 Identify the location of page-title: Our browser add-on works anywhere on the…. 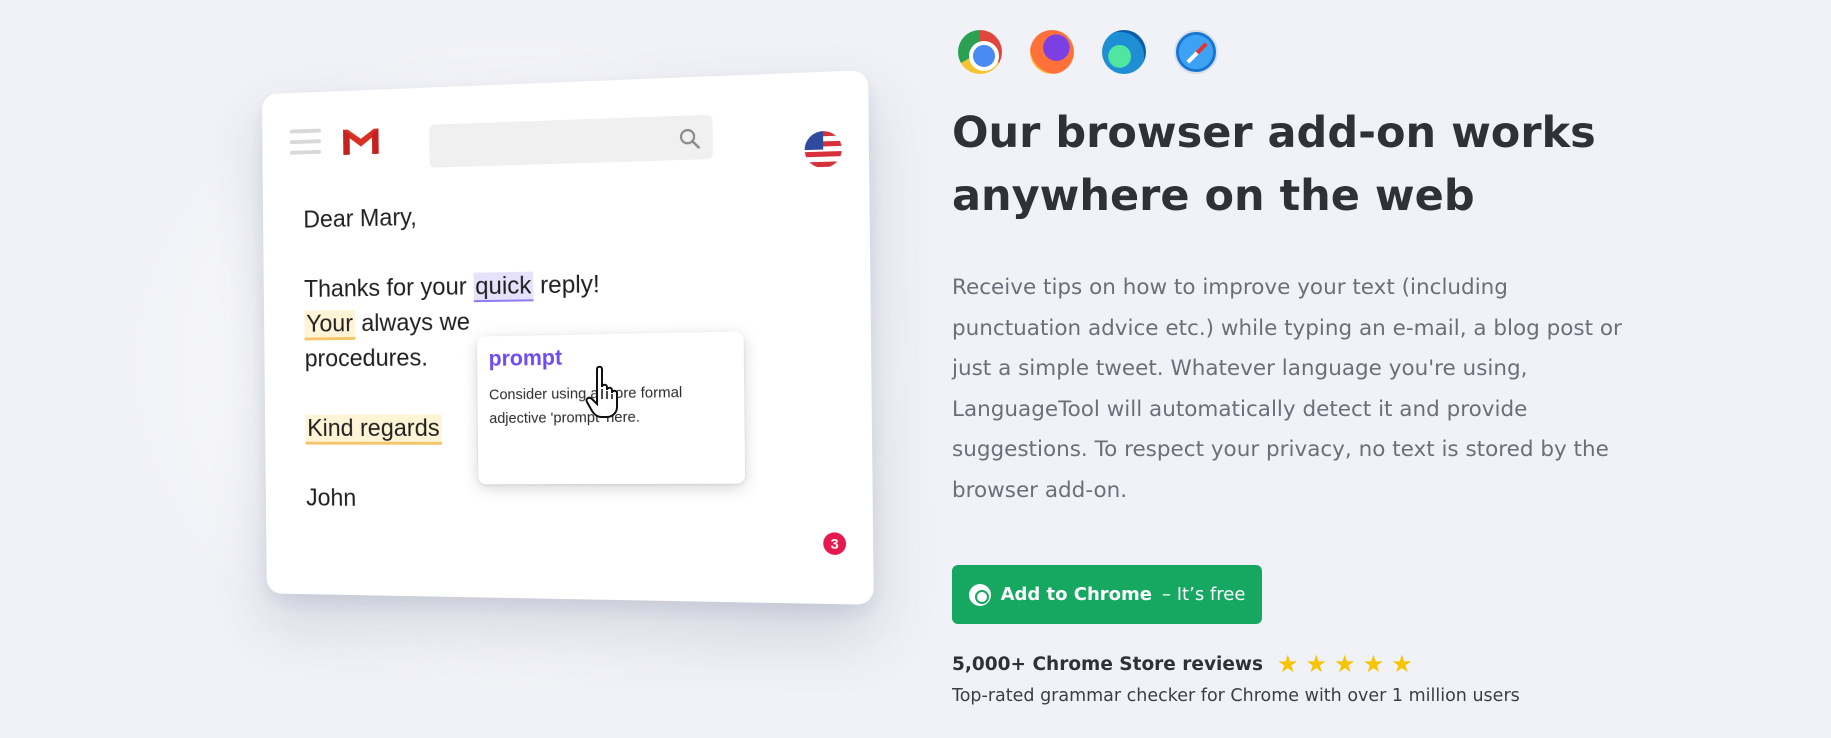
(1274, 164).